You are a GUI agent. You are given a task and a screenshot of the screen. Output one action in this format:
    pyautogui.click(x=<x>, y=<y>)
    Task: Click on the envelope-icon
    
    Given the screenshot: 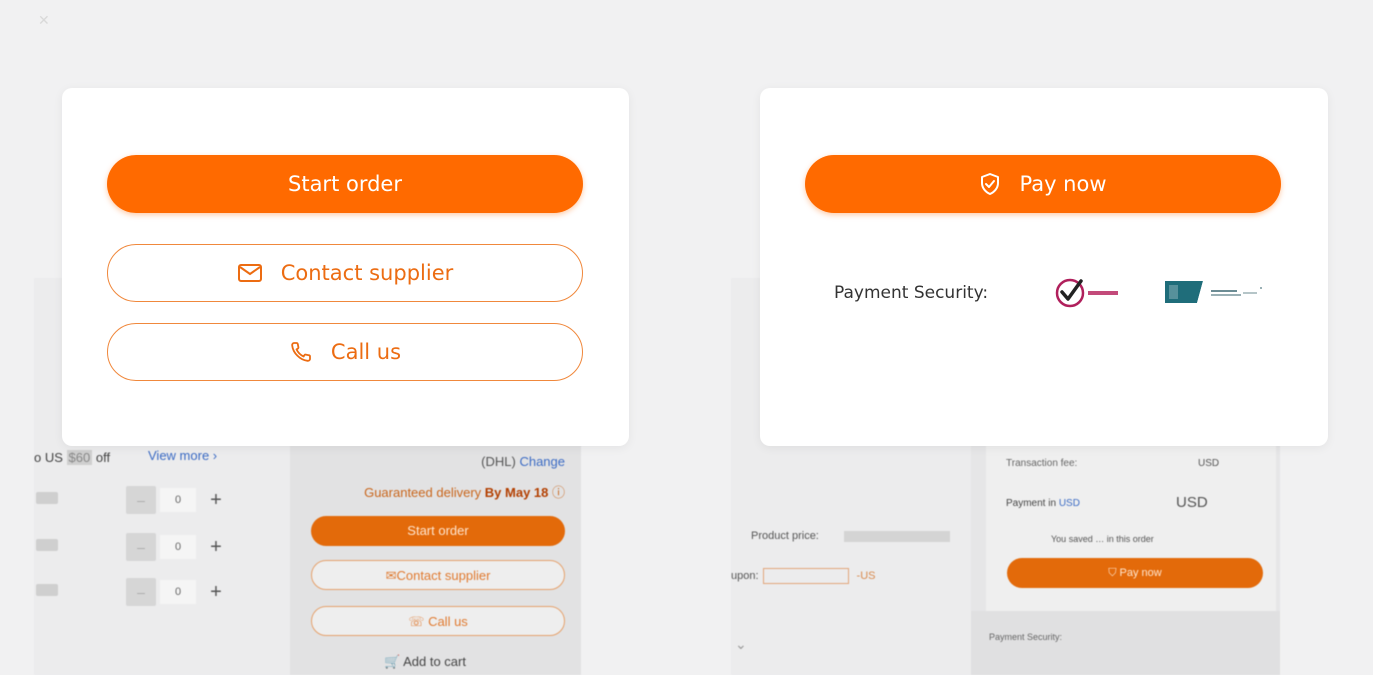 What is the action you would take?
    pyautogui.click(x=250, y=273)
    